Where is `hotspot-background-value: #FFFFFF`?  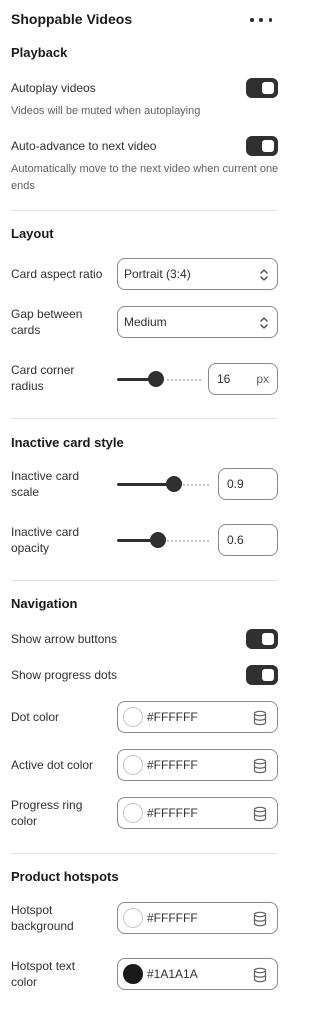 hotspot-background-value: #FFFFFF is located at coordinates (172, 918).